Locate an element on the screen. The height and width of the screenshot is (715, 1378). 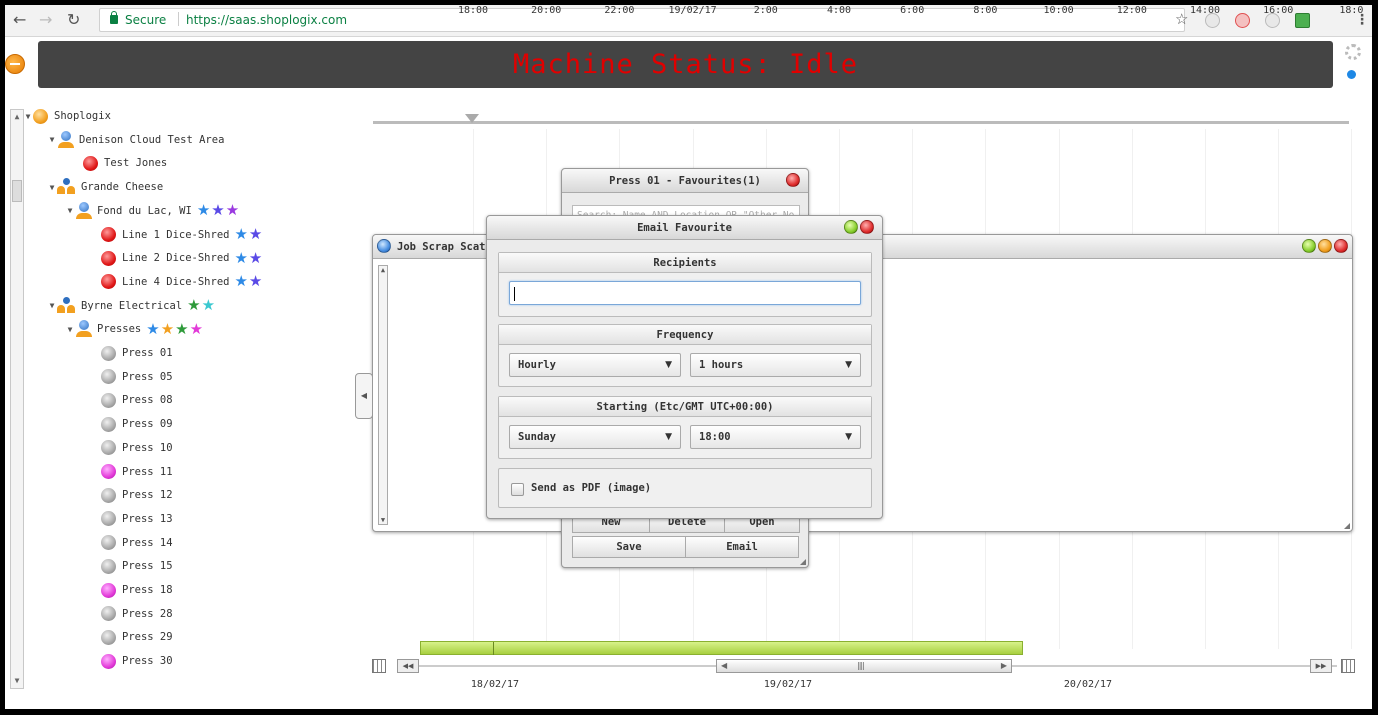
tree-node: Press 08 is located at coordinates (132, 400).